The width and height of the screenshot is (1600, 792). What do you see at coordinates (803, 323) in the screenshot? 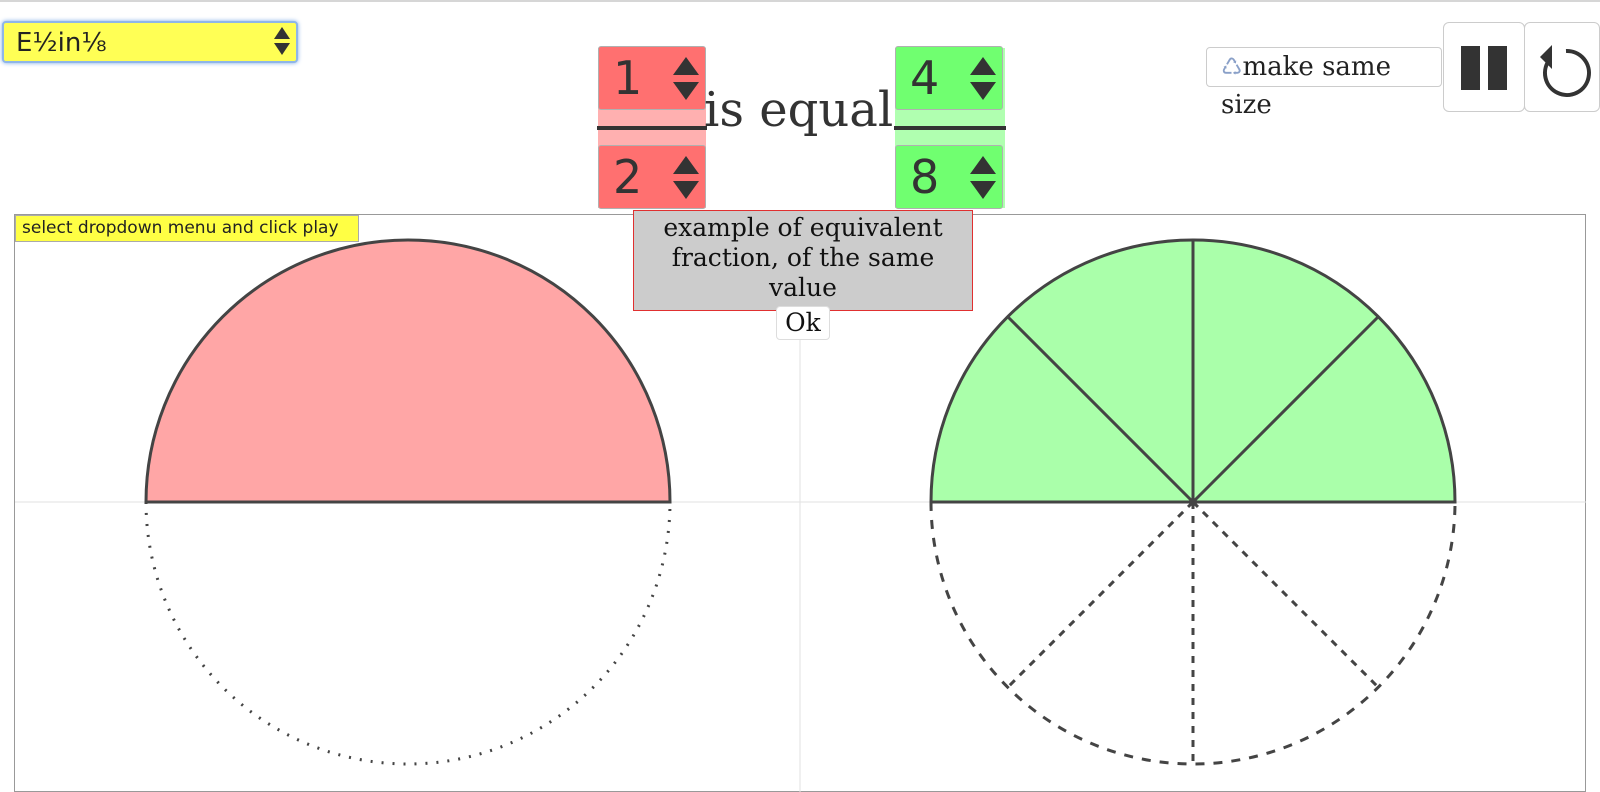
I see `ok-button: Ok` at bounding box center [803, 323].